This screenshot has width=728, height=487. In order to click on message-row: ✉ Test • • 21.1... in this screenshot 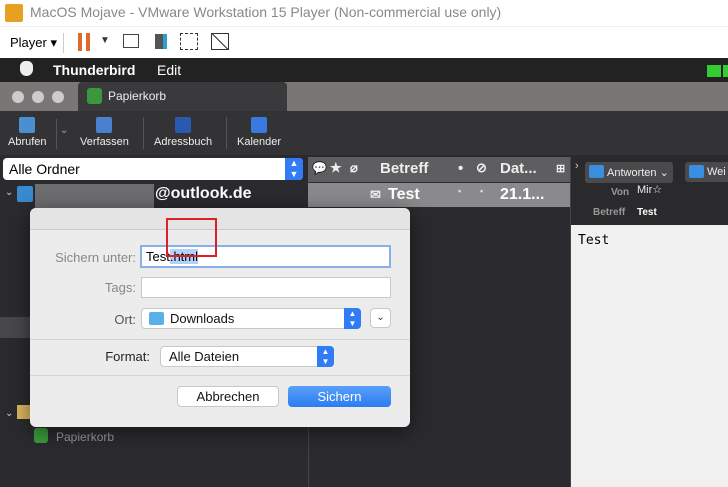, I will do `click(439, 195)`.